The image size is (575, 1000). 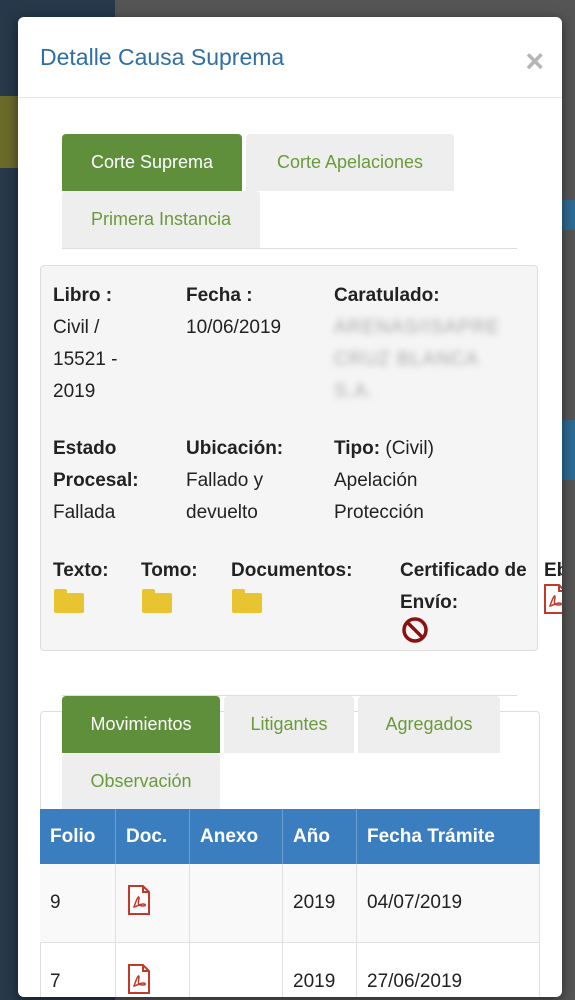 I want to click on estado-label: Estado Procesal:, so click(x=96, y=464).